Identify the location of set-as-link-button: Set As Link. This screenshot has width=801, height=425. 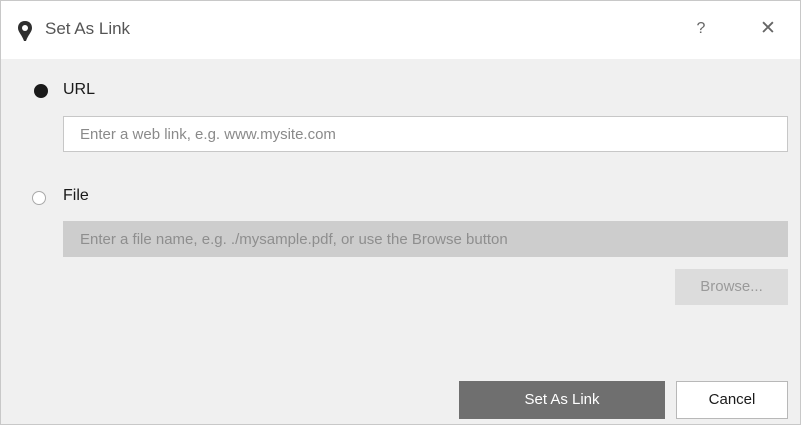
(562, 400).